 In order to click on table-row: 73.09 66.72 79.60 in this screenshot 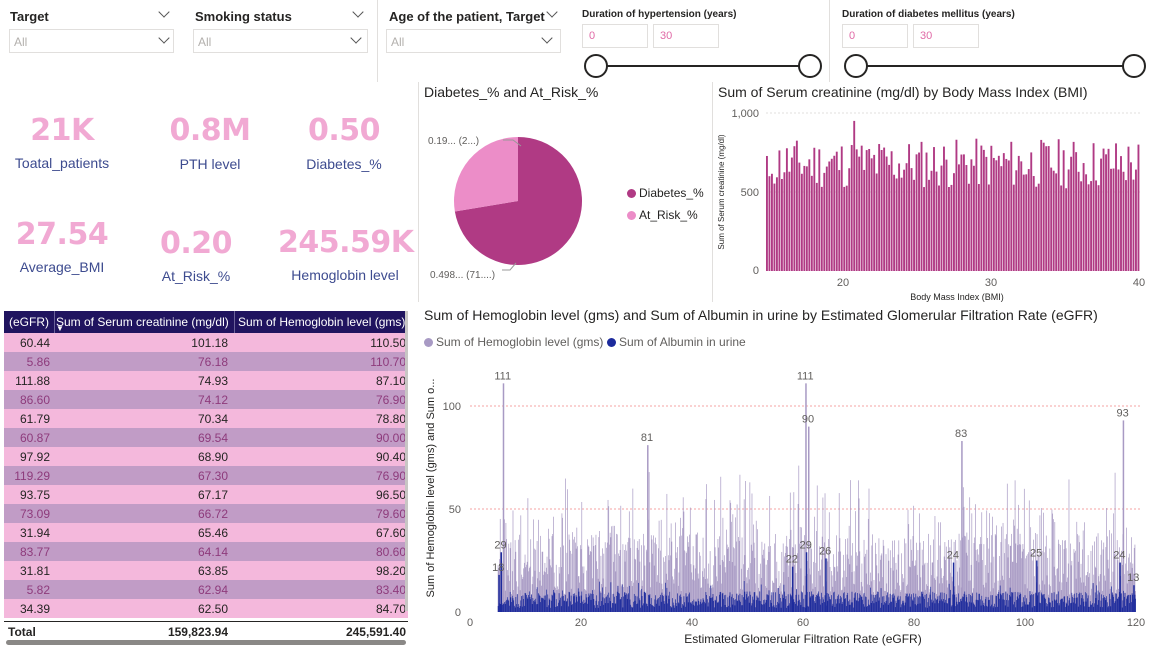, I will do `click(206, 513)`.